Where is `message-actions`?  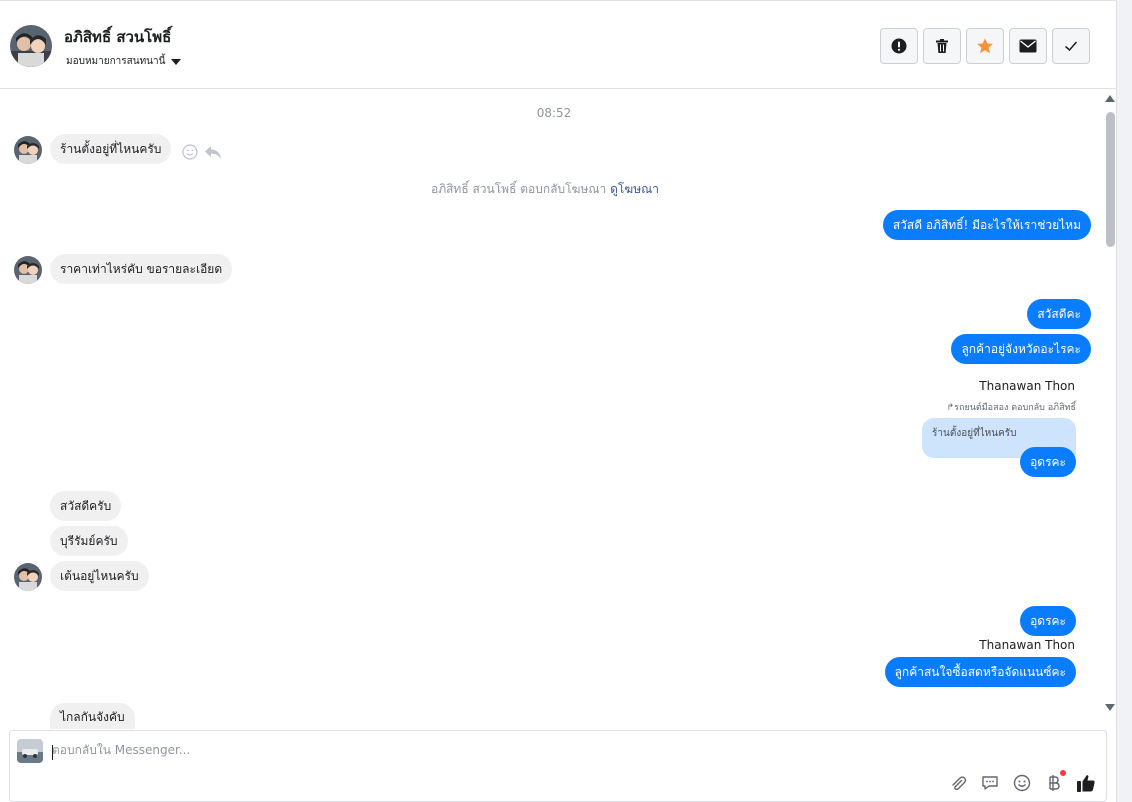 message-actions is located at coordinates (202, 152).